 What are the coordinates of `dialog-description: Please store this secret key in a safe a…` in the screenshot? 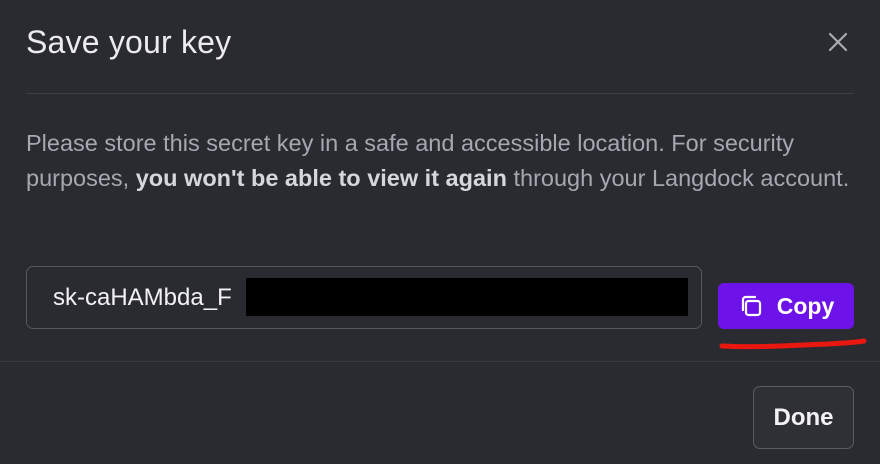 It's located at (446, 161).